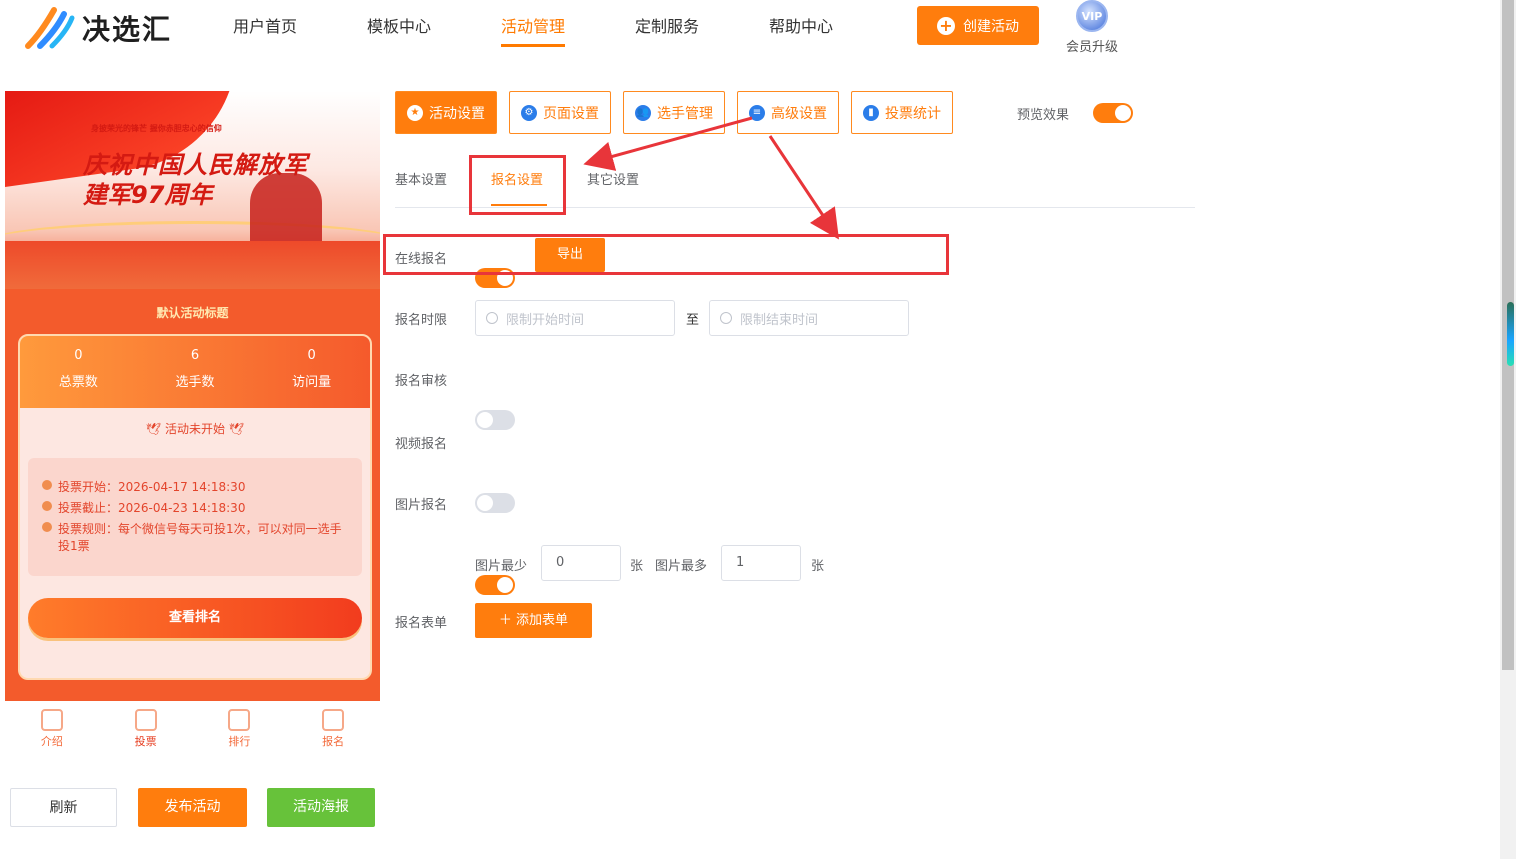 The height and width of the screenshot is (859, 1516). Describe the element at coordinates (803, 187) in the screenshot. I see `annotation-arrow-to-row` at that location.